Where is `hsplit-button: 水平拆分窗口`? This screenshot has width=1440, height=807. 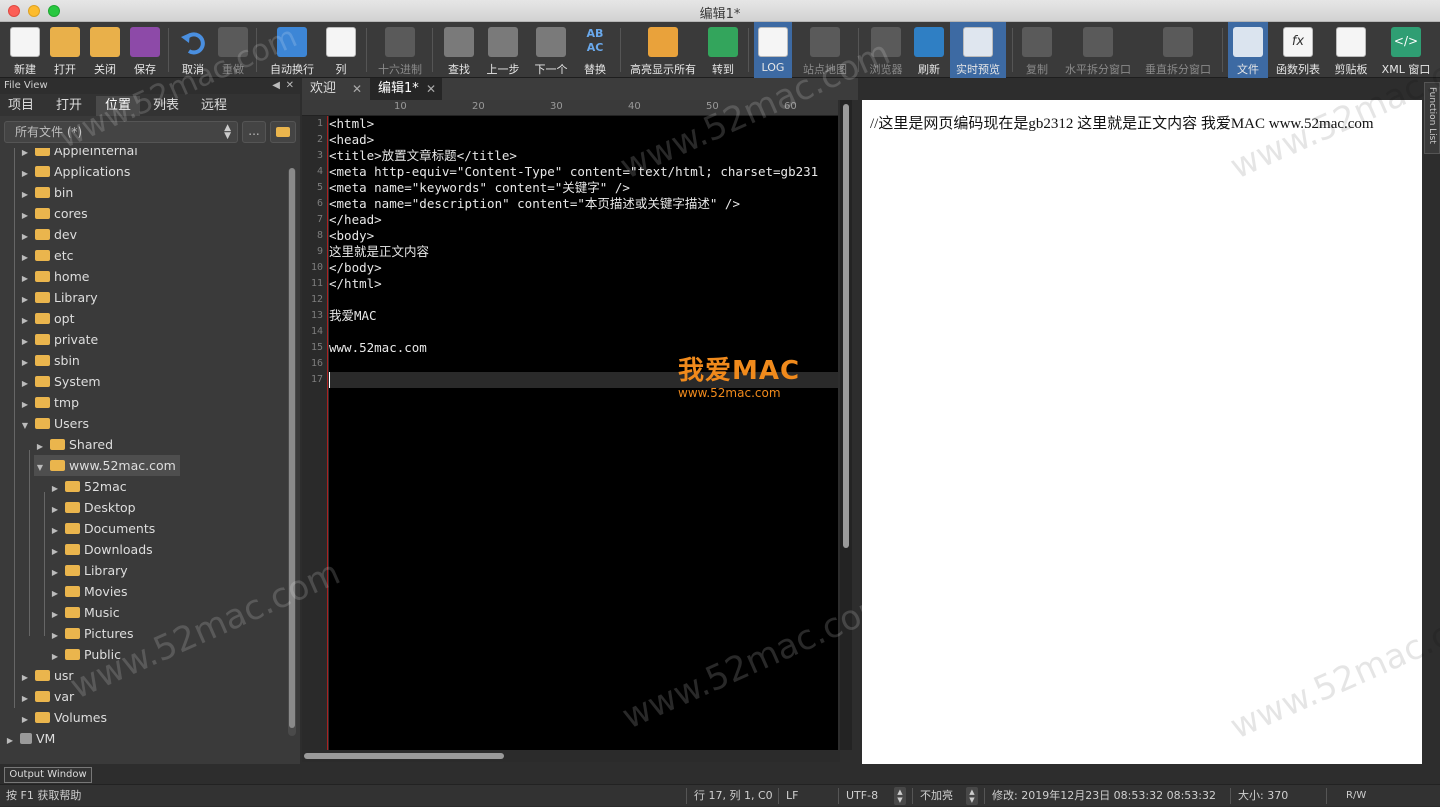 hsplit-button: 水平拆分窗口 is located at coordinates (1098, 50).